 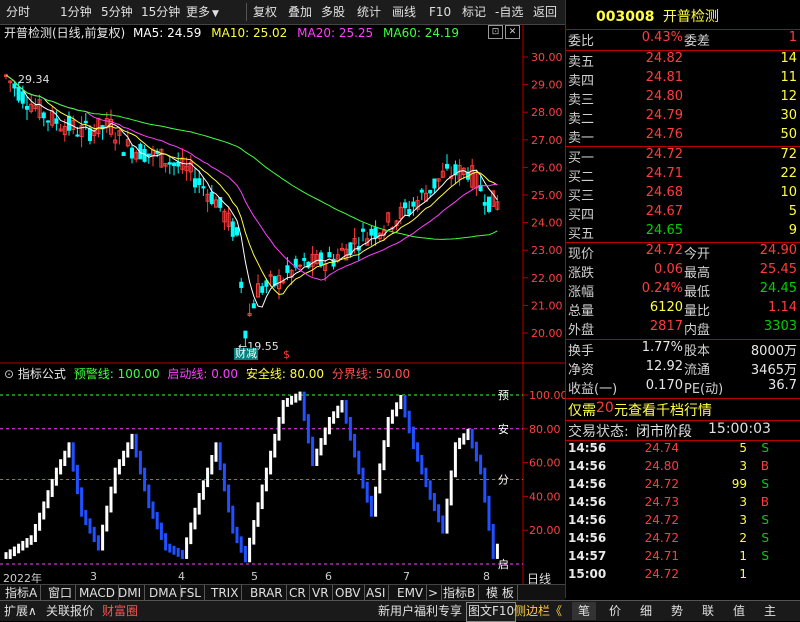 I want to click on chart-close-icon: ✕, so click(x=512, y=32).